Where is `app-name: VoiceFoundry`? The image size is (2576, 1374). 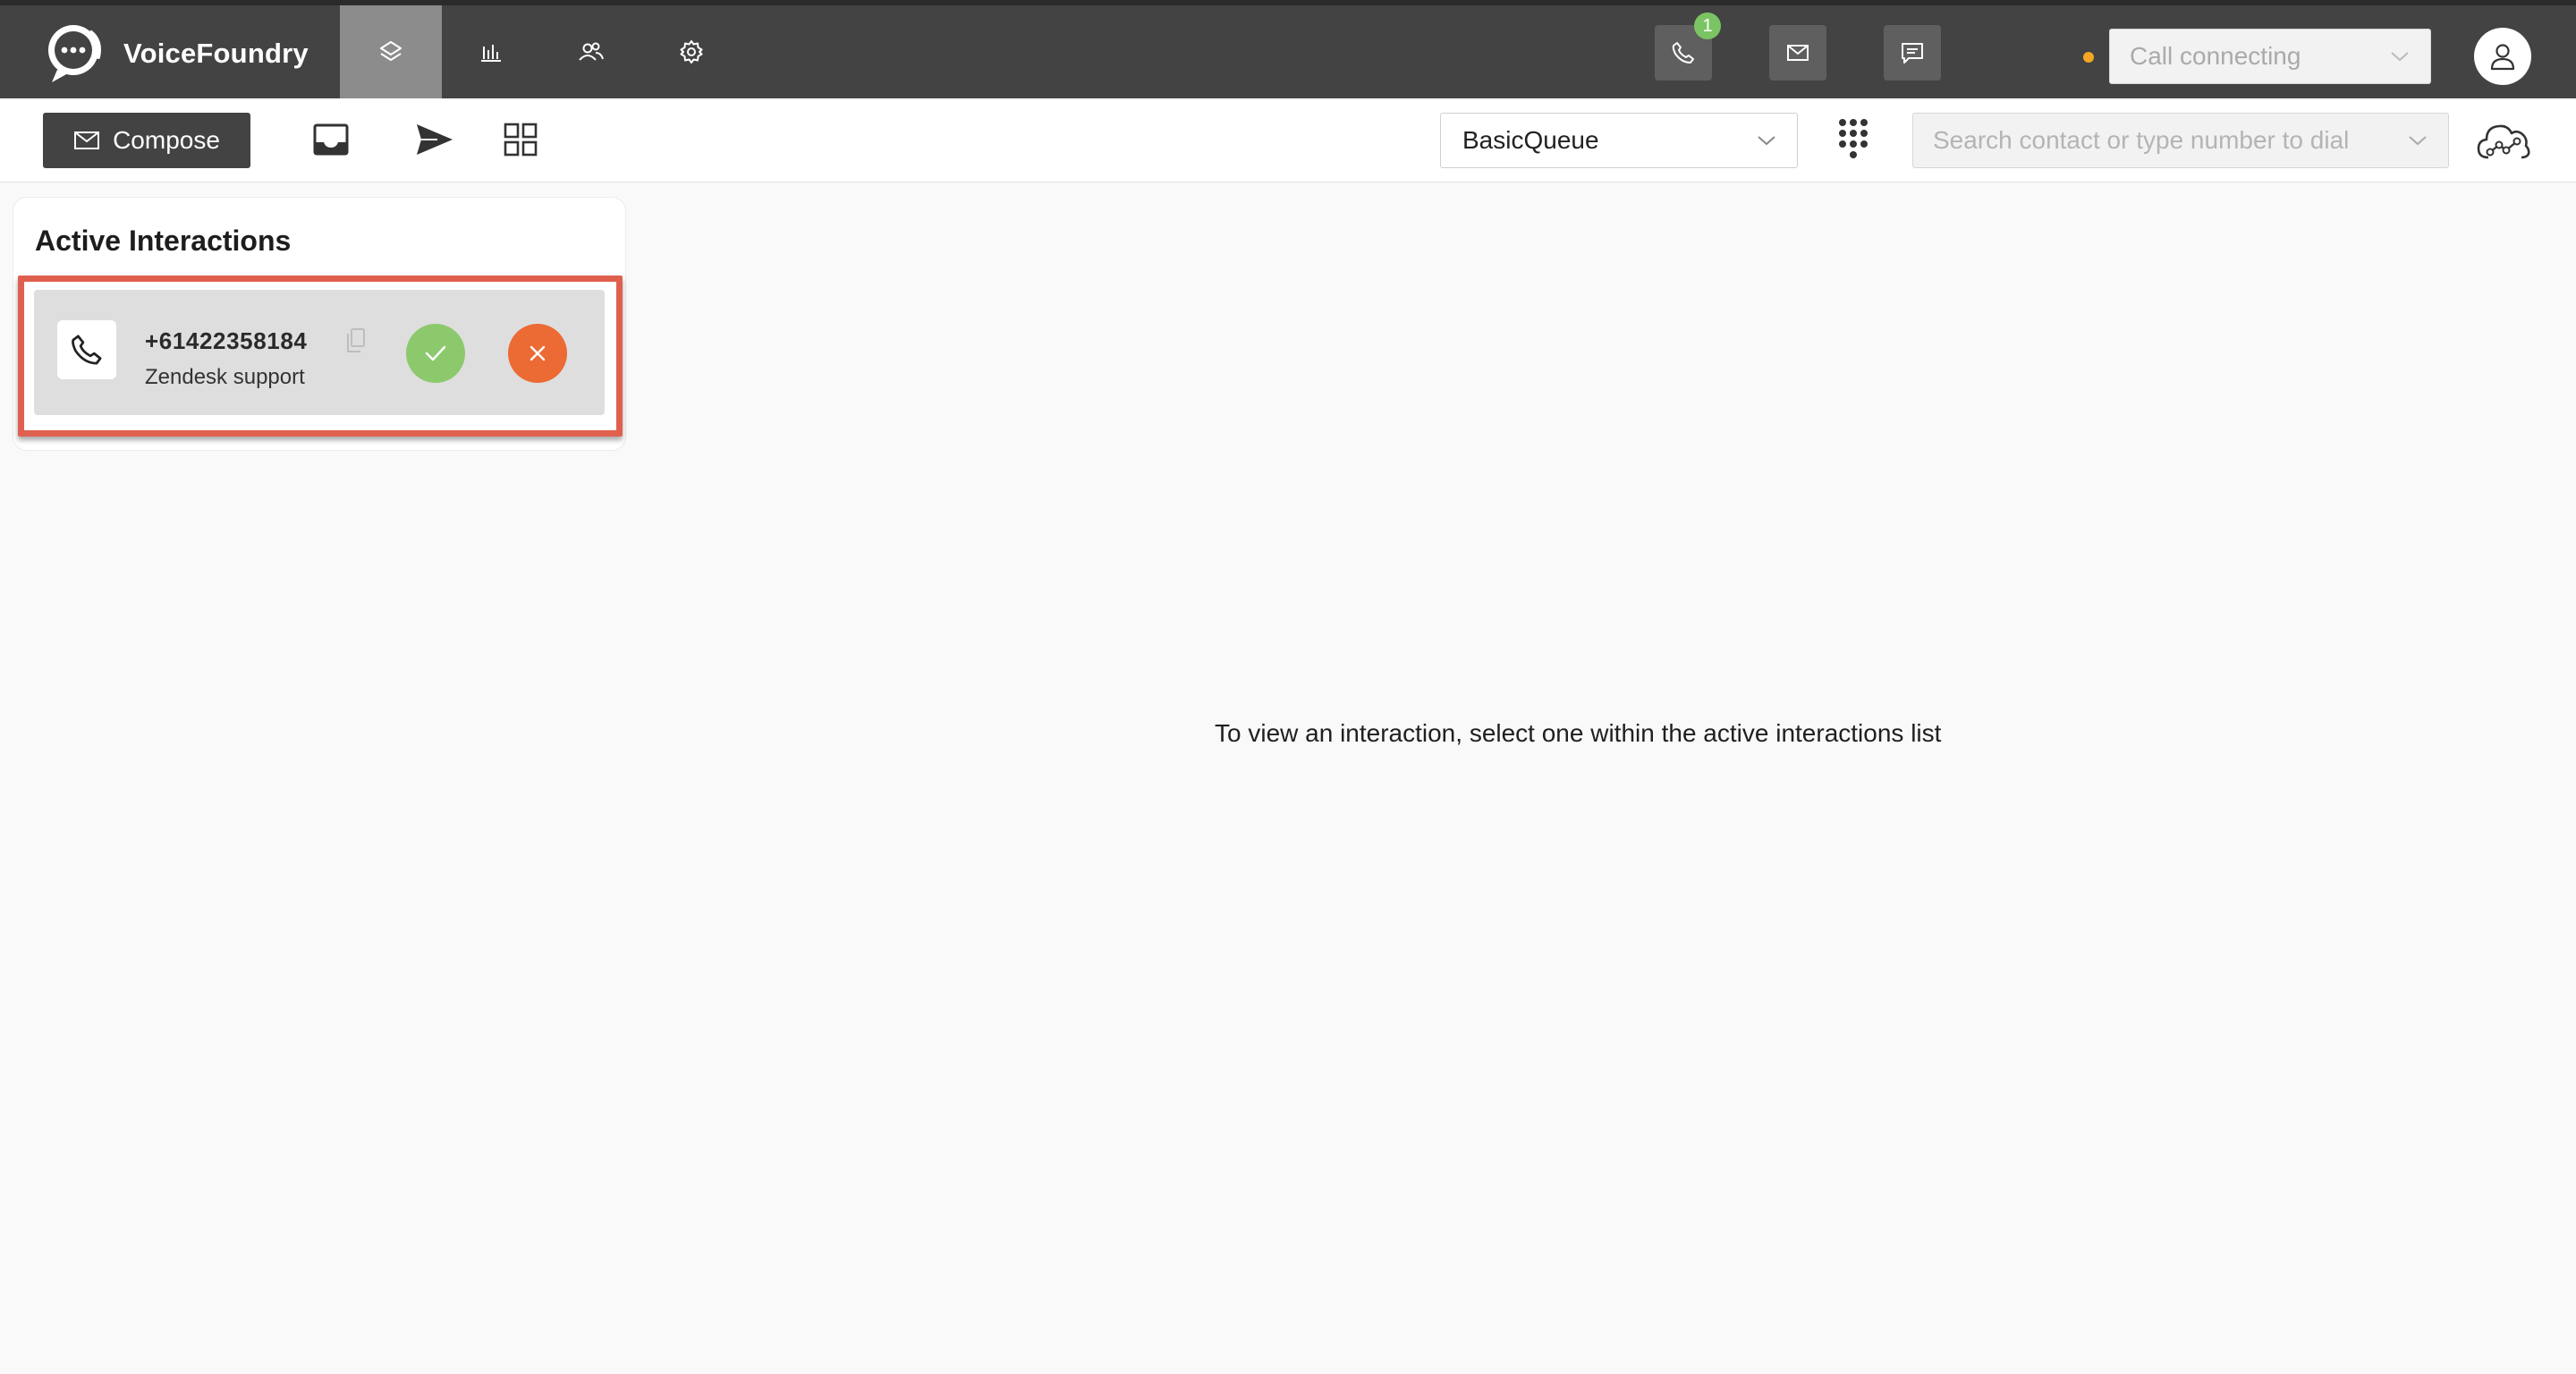 app-name: VoiceFoundry is located at coordinates (216, 53).